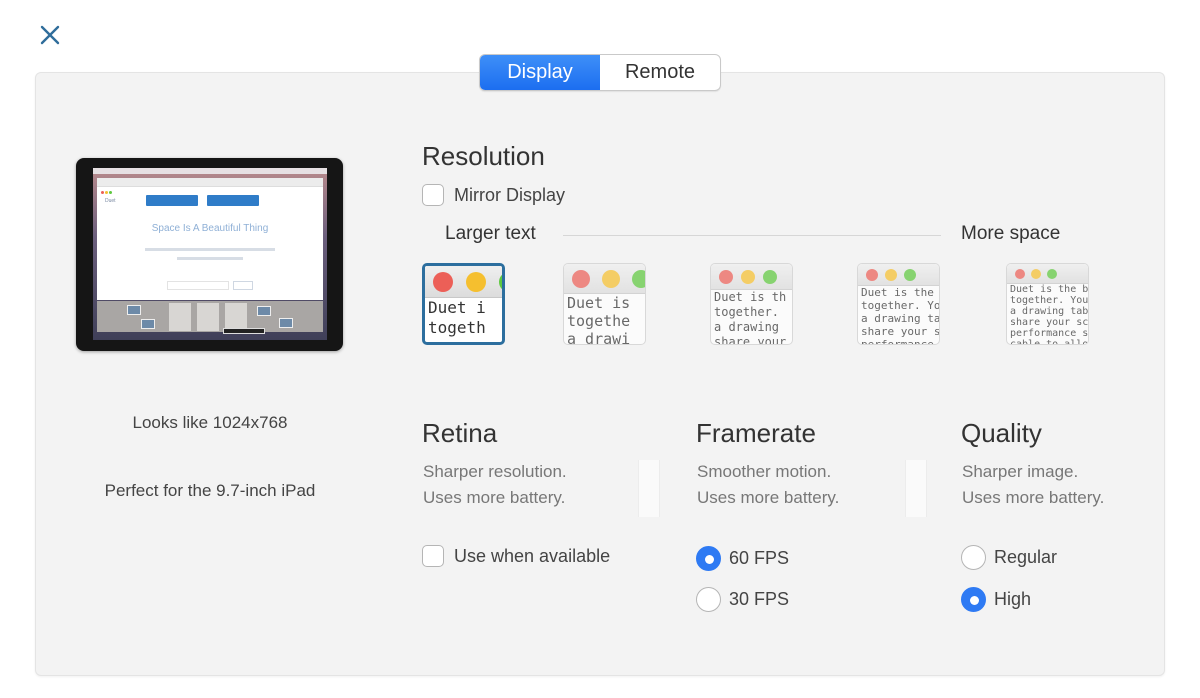 This screenshot has height=698, width=1200. I want to click on tab-remote: Remote, so click(660, 72).